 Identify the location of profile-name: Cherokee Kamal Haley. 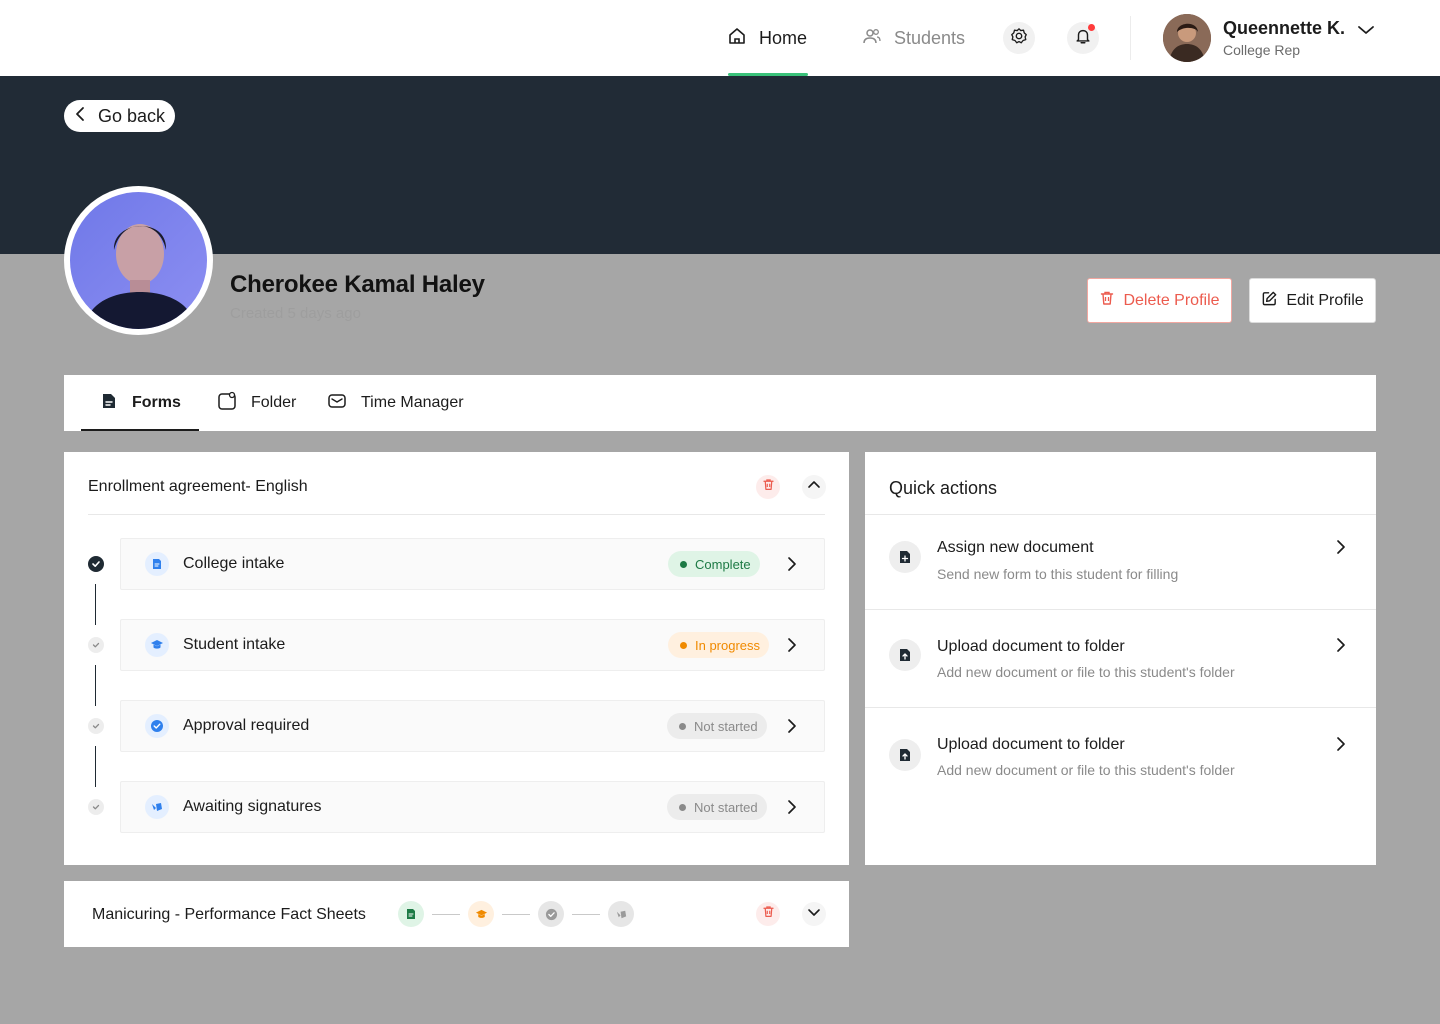
(357, 284).